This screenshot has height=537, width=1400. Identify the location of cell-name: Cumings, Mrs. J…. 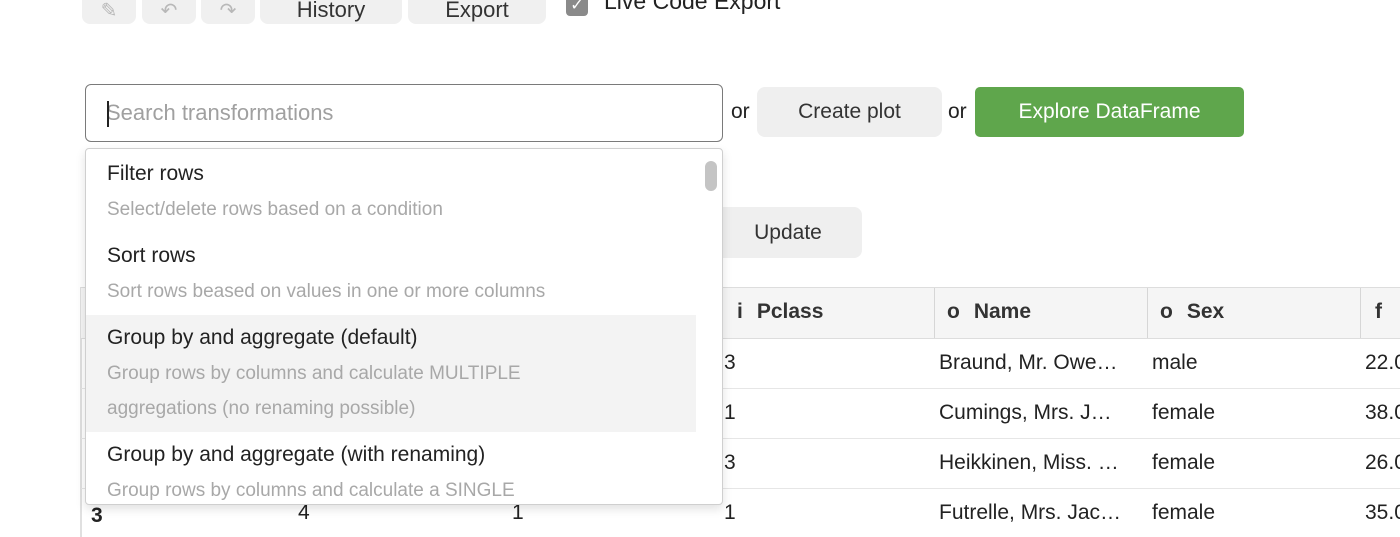
(1025, 412).